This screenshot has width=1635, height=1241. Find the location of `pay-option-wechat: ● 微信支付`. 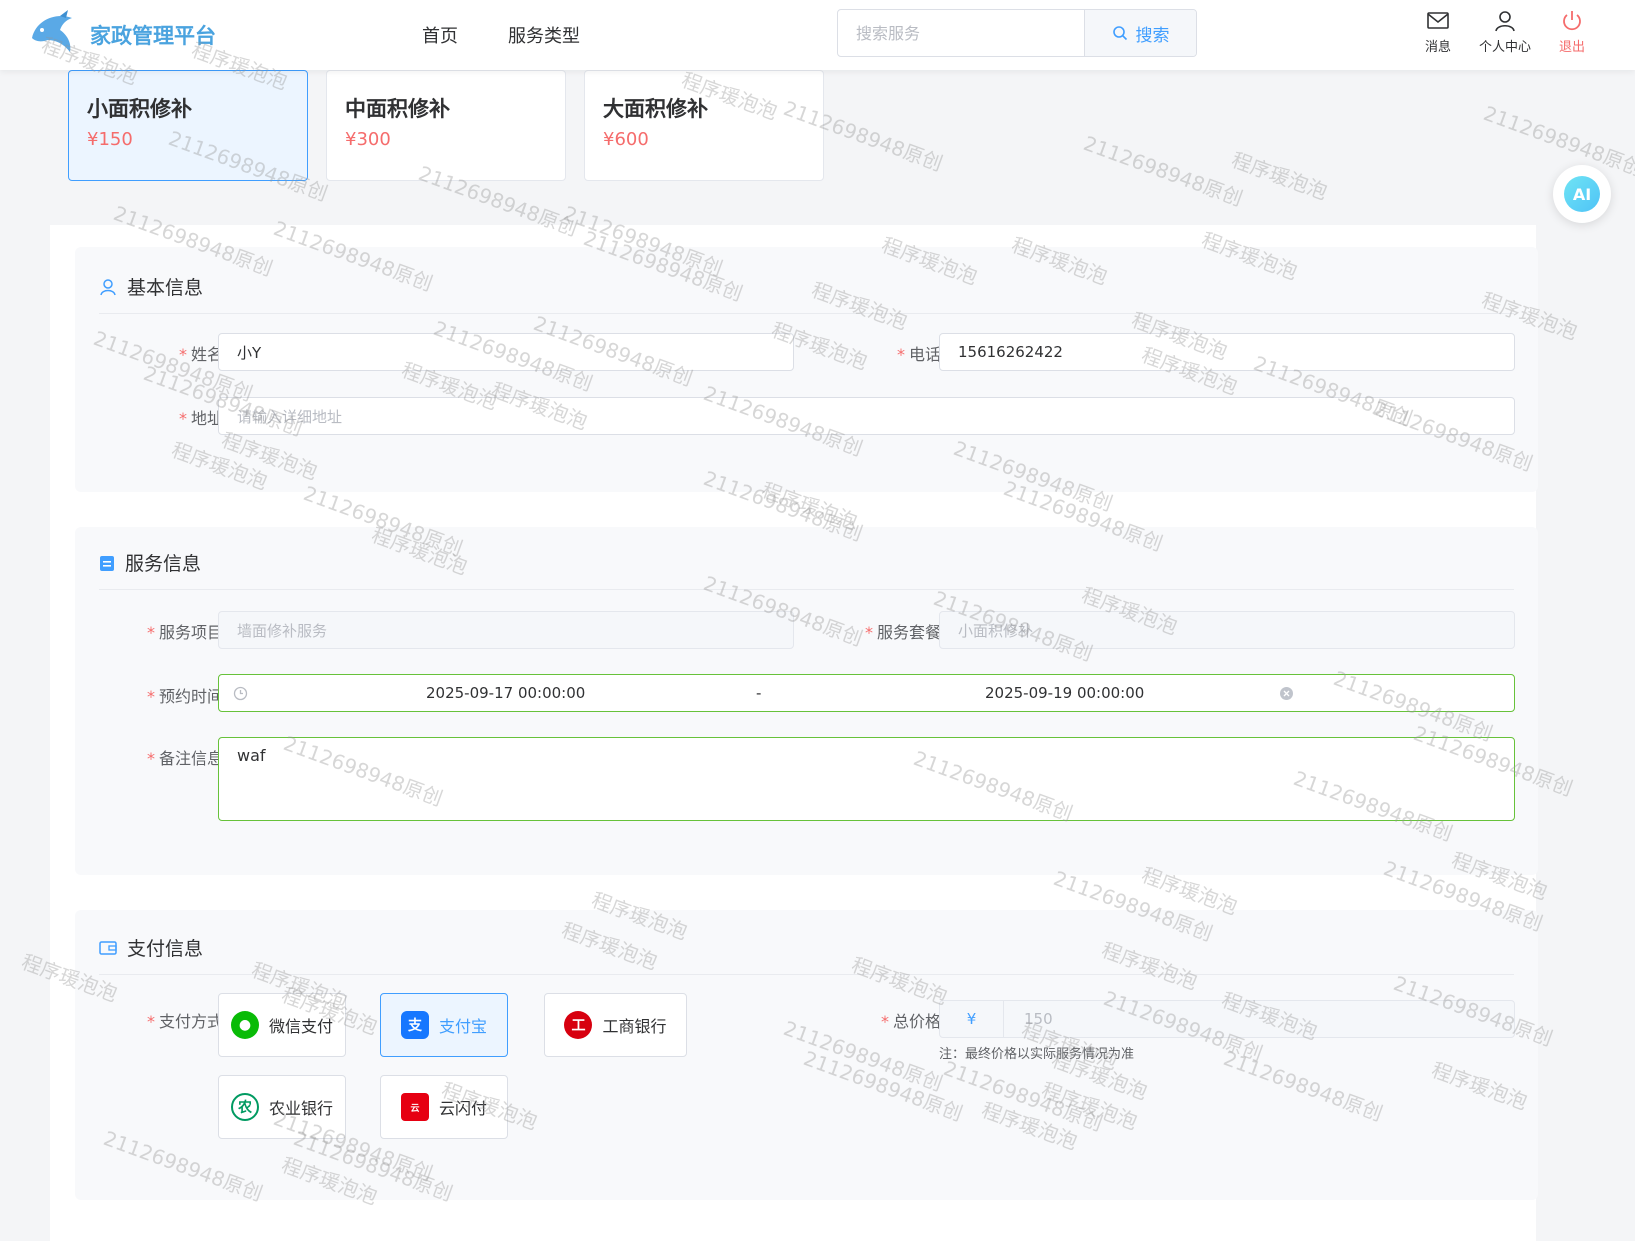

pay-option-wechat: ● 微信支付 is located at coordinates (282, 1025).